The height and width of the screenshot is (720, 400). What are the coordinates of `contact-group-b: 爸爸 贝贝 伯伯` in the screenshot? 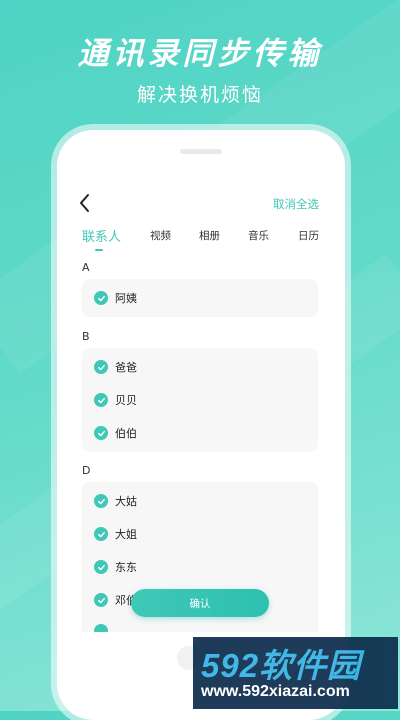 It's located at (200, 400).